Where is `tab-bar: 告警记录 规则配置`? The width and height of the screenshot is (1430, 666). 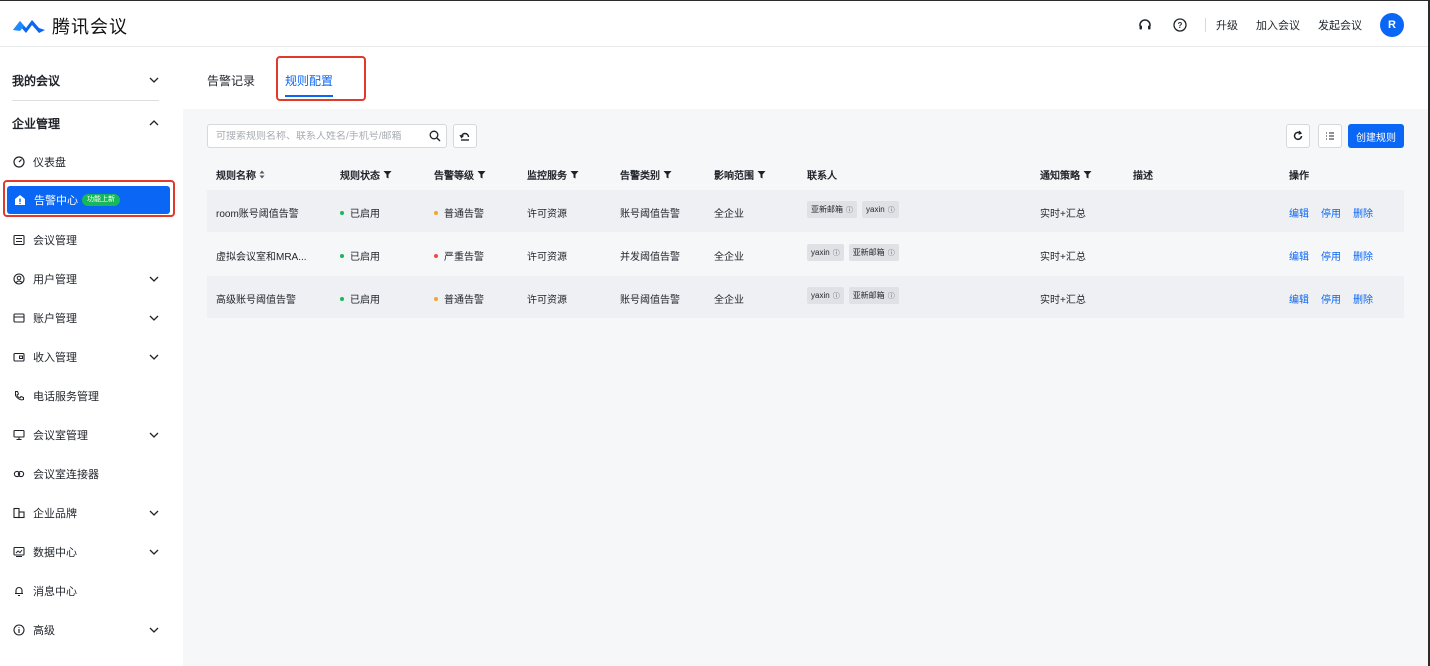 tab-bar: 告警记录 规则配置 is located at coordinates (805, 78).